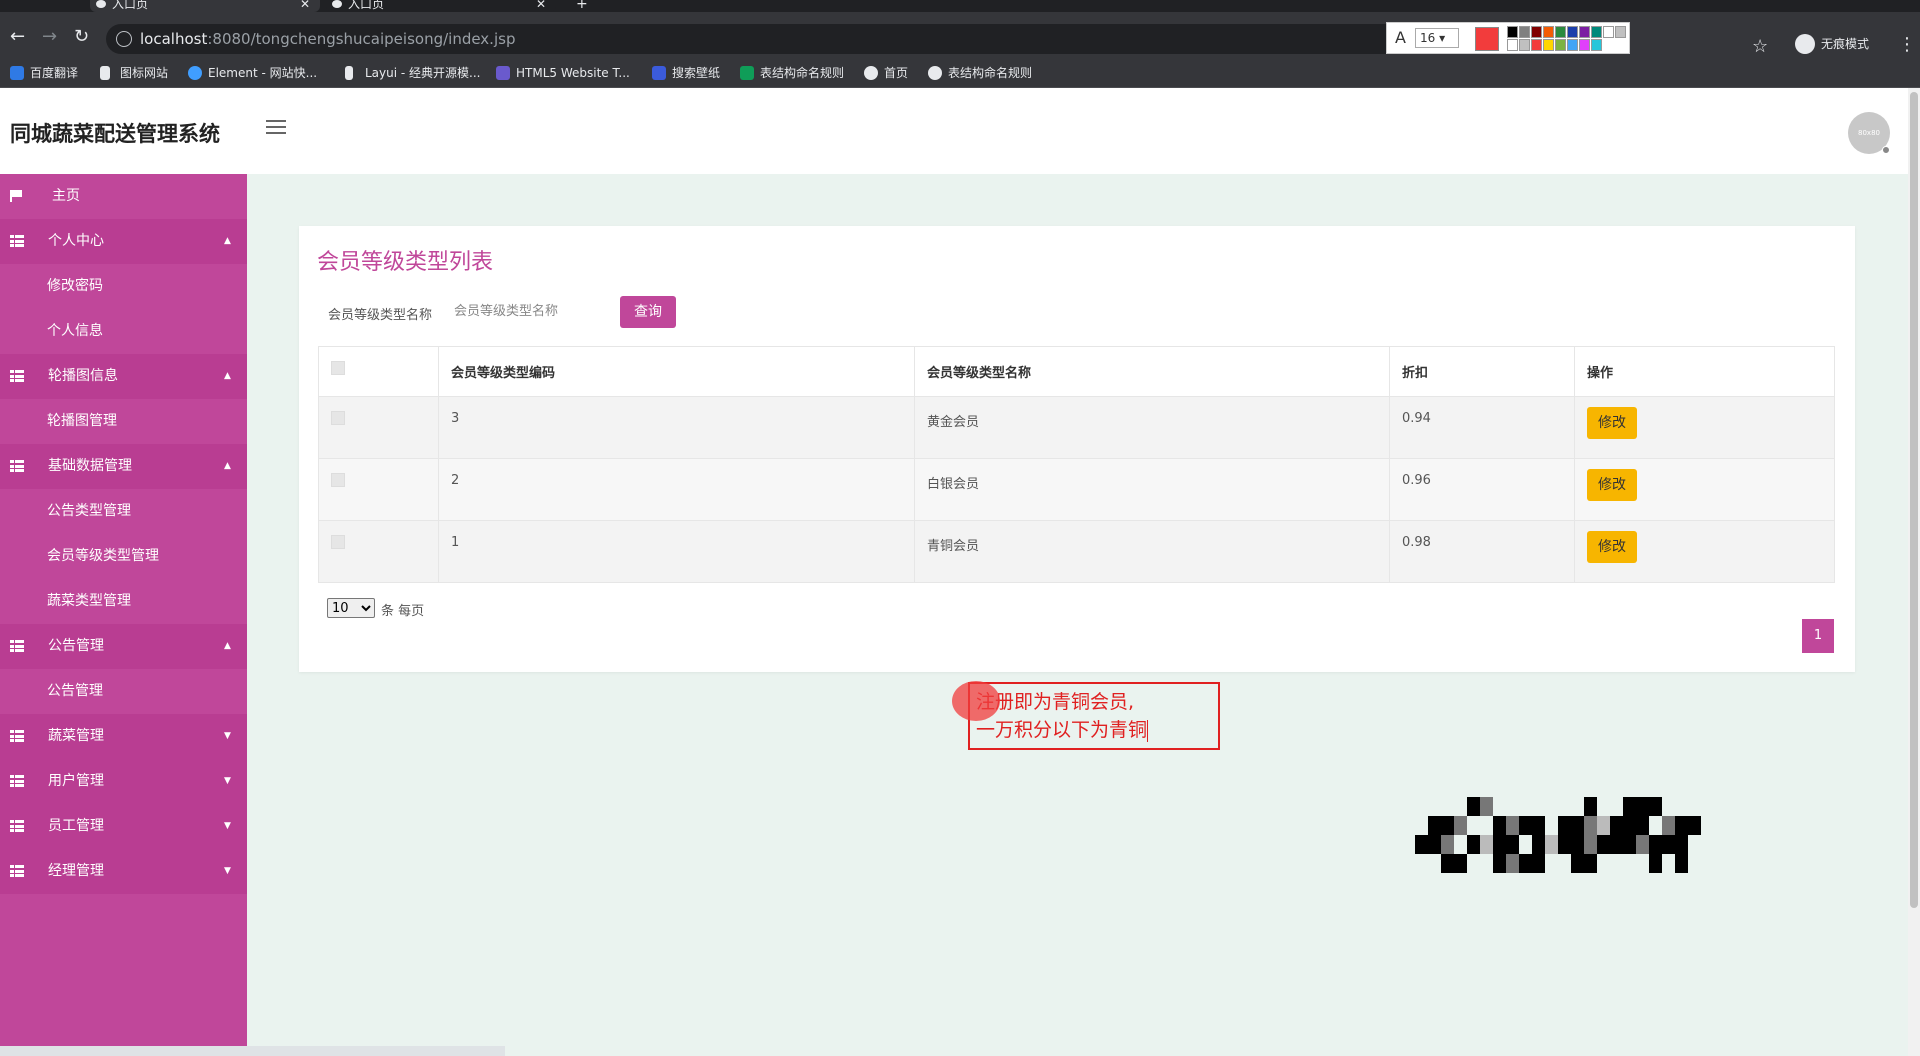 The image size is (1920, 1056). I want to click on current-color-swatch, so click(1487, 39).